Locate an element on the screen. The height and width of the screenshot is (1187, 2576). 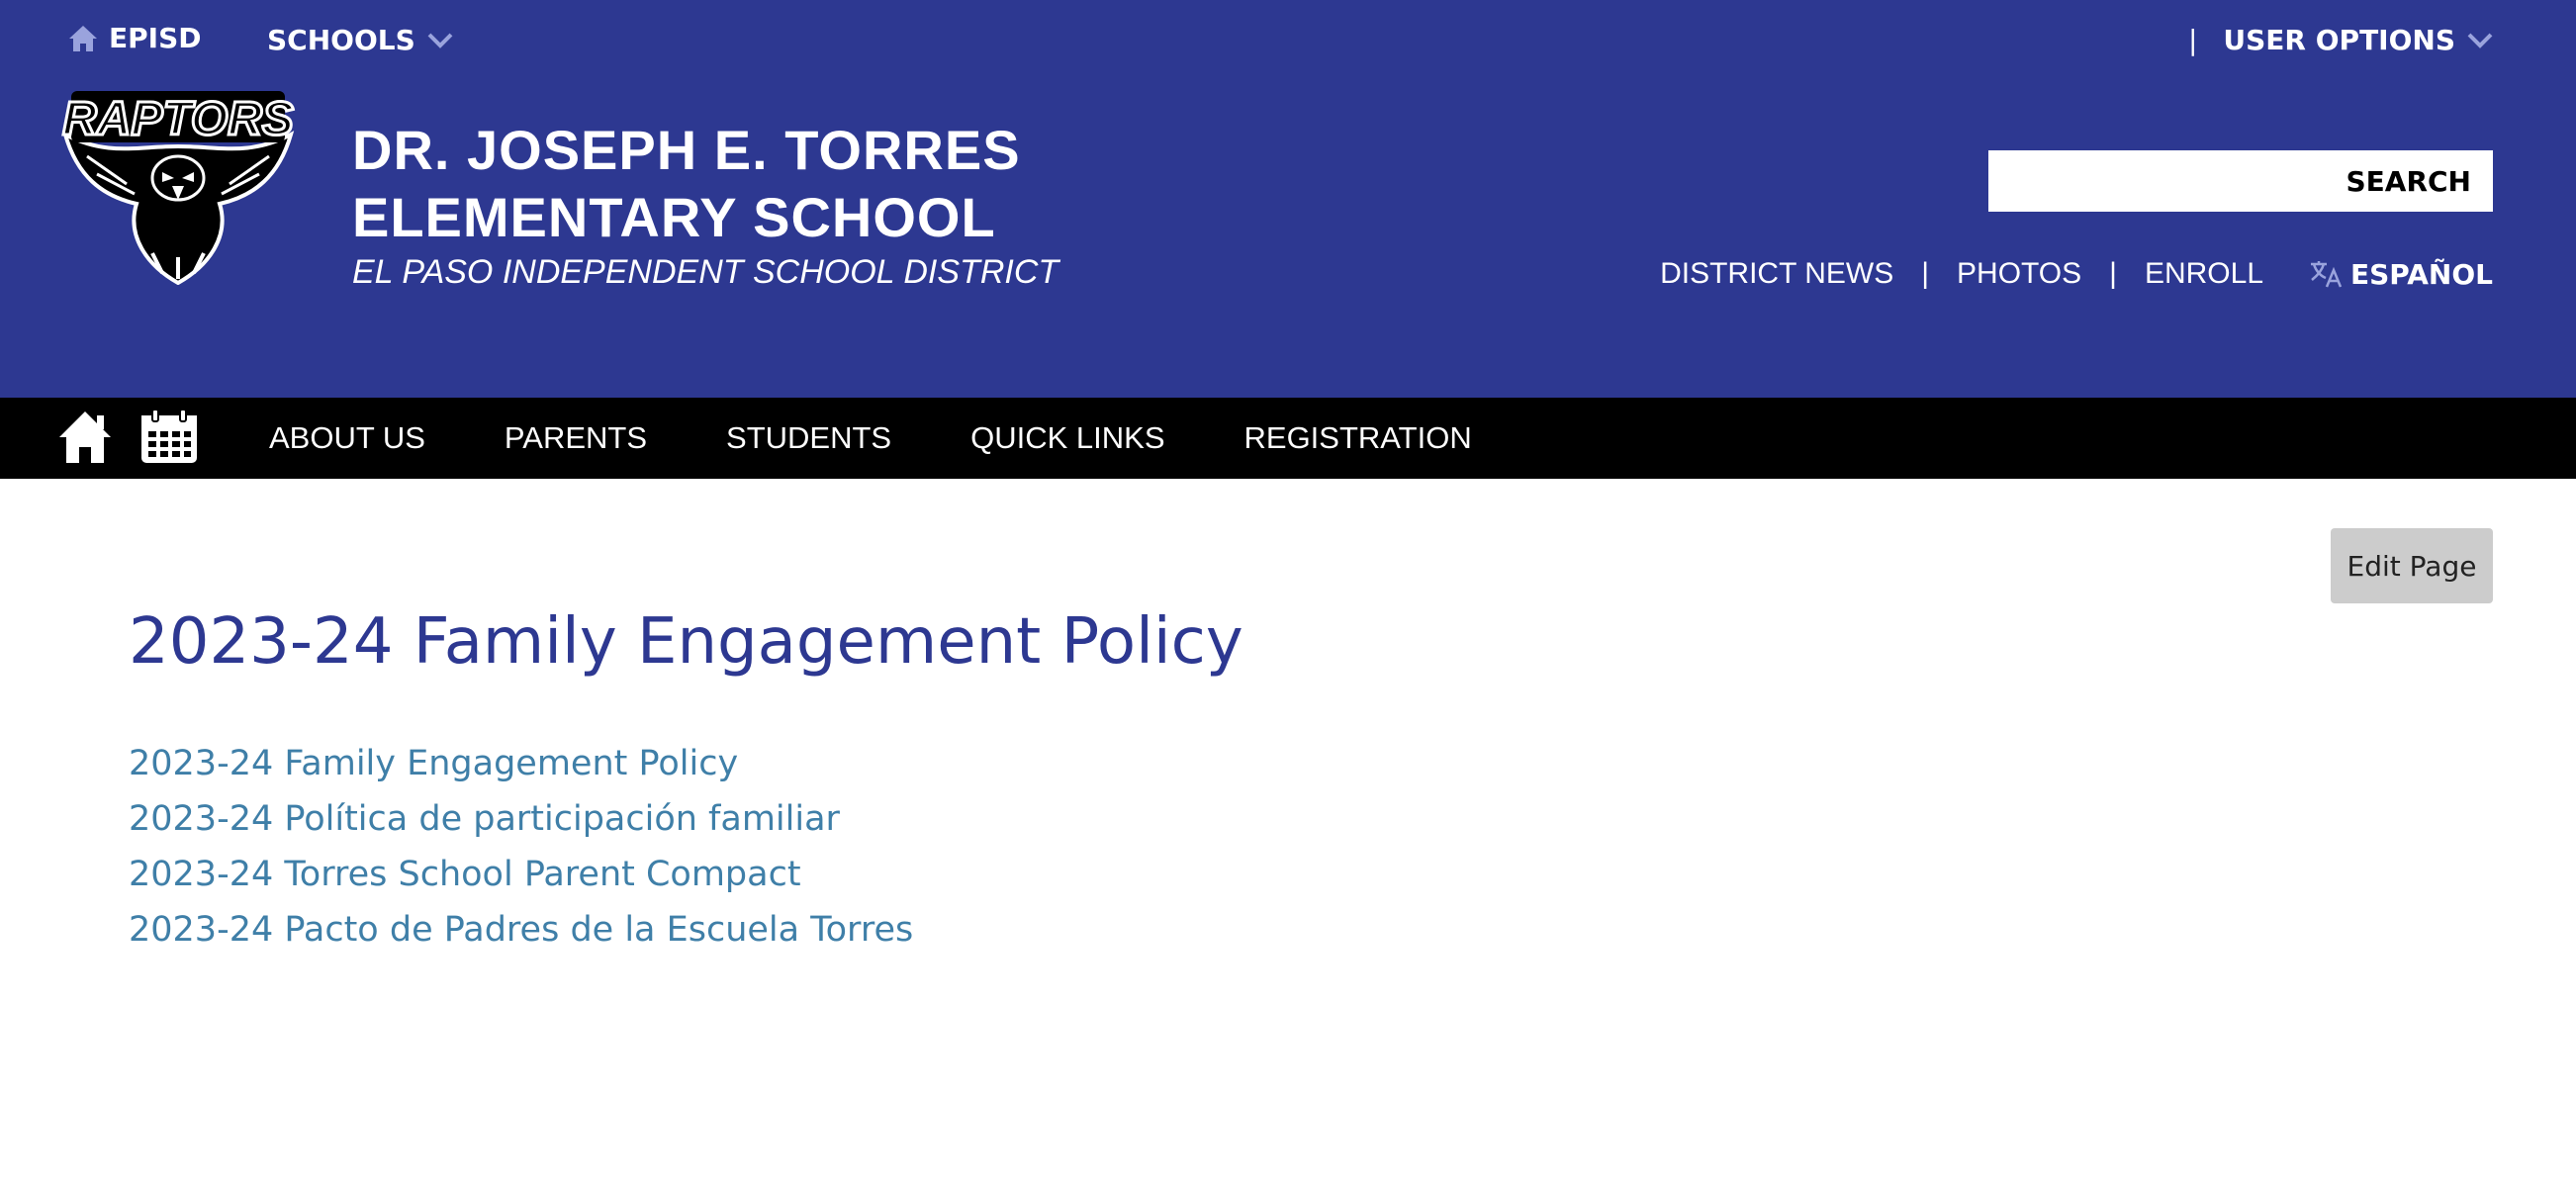
page-title: 2023-24 Family Engagement Policy is located at coordinates (686, 642).